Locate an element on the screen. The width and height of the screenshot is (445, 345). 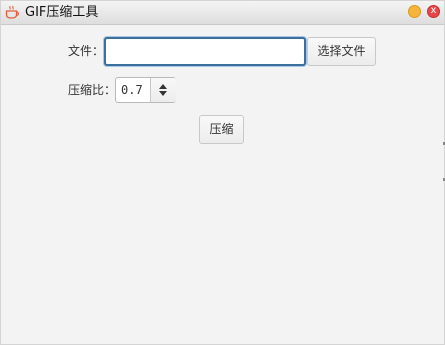
close-button: x is located at coordinates (433, 11).